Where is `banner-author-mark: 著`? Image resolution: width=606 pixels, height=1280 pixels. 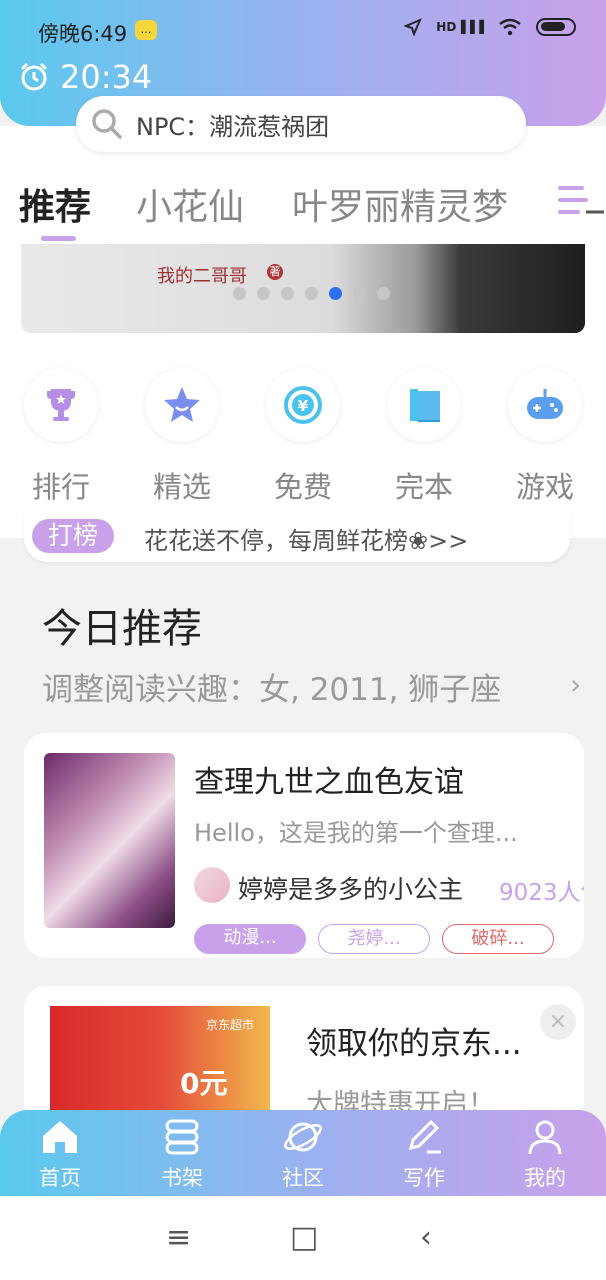
banner-author-mark: 著 is located at coordinates (275, 272).